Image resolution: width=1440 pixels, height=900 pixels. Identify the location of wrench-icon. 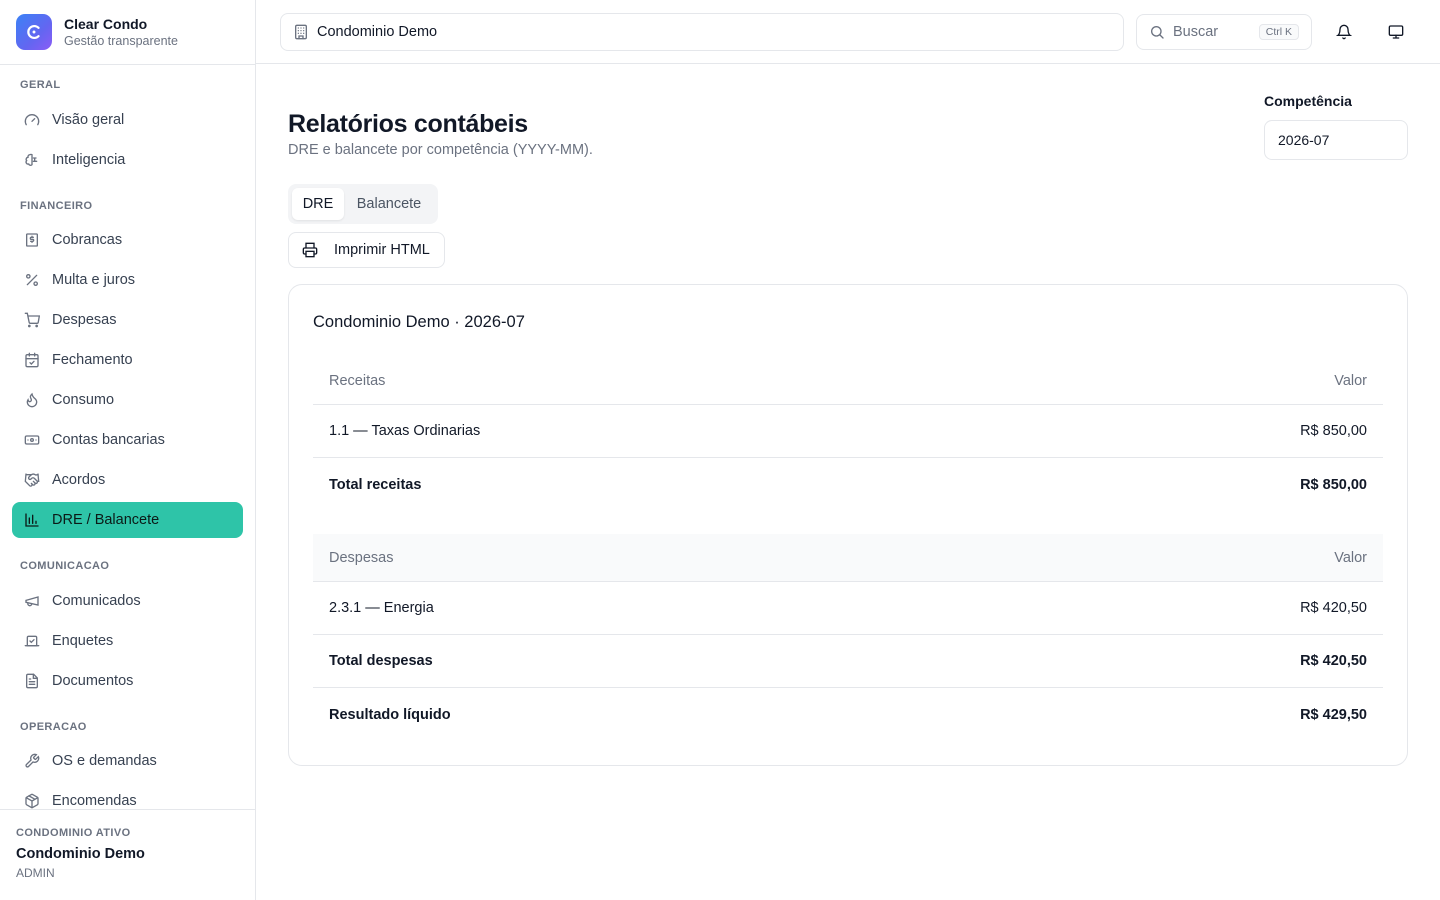
(32, 761).